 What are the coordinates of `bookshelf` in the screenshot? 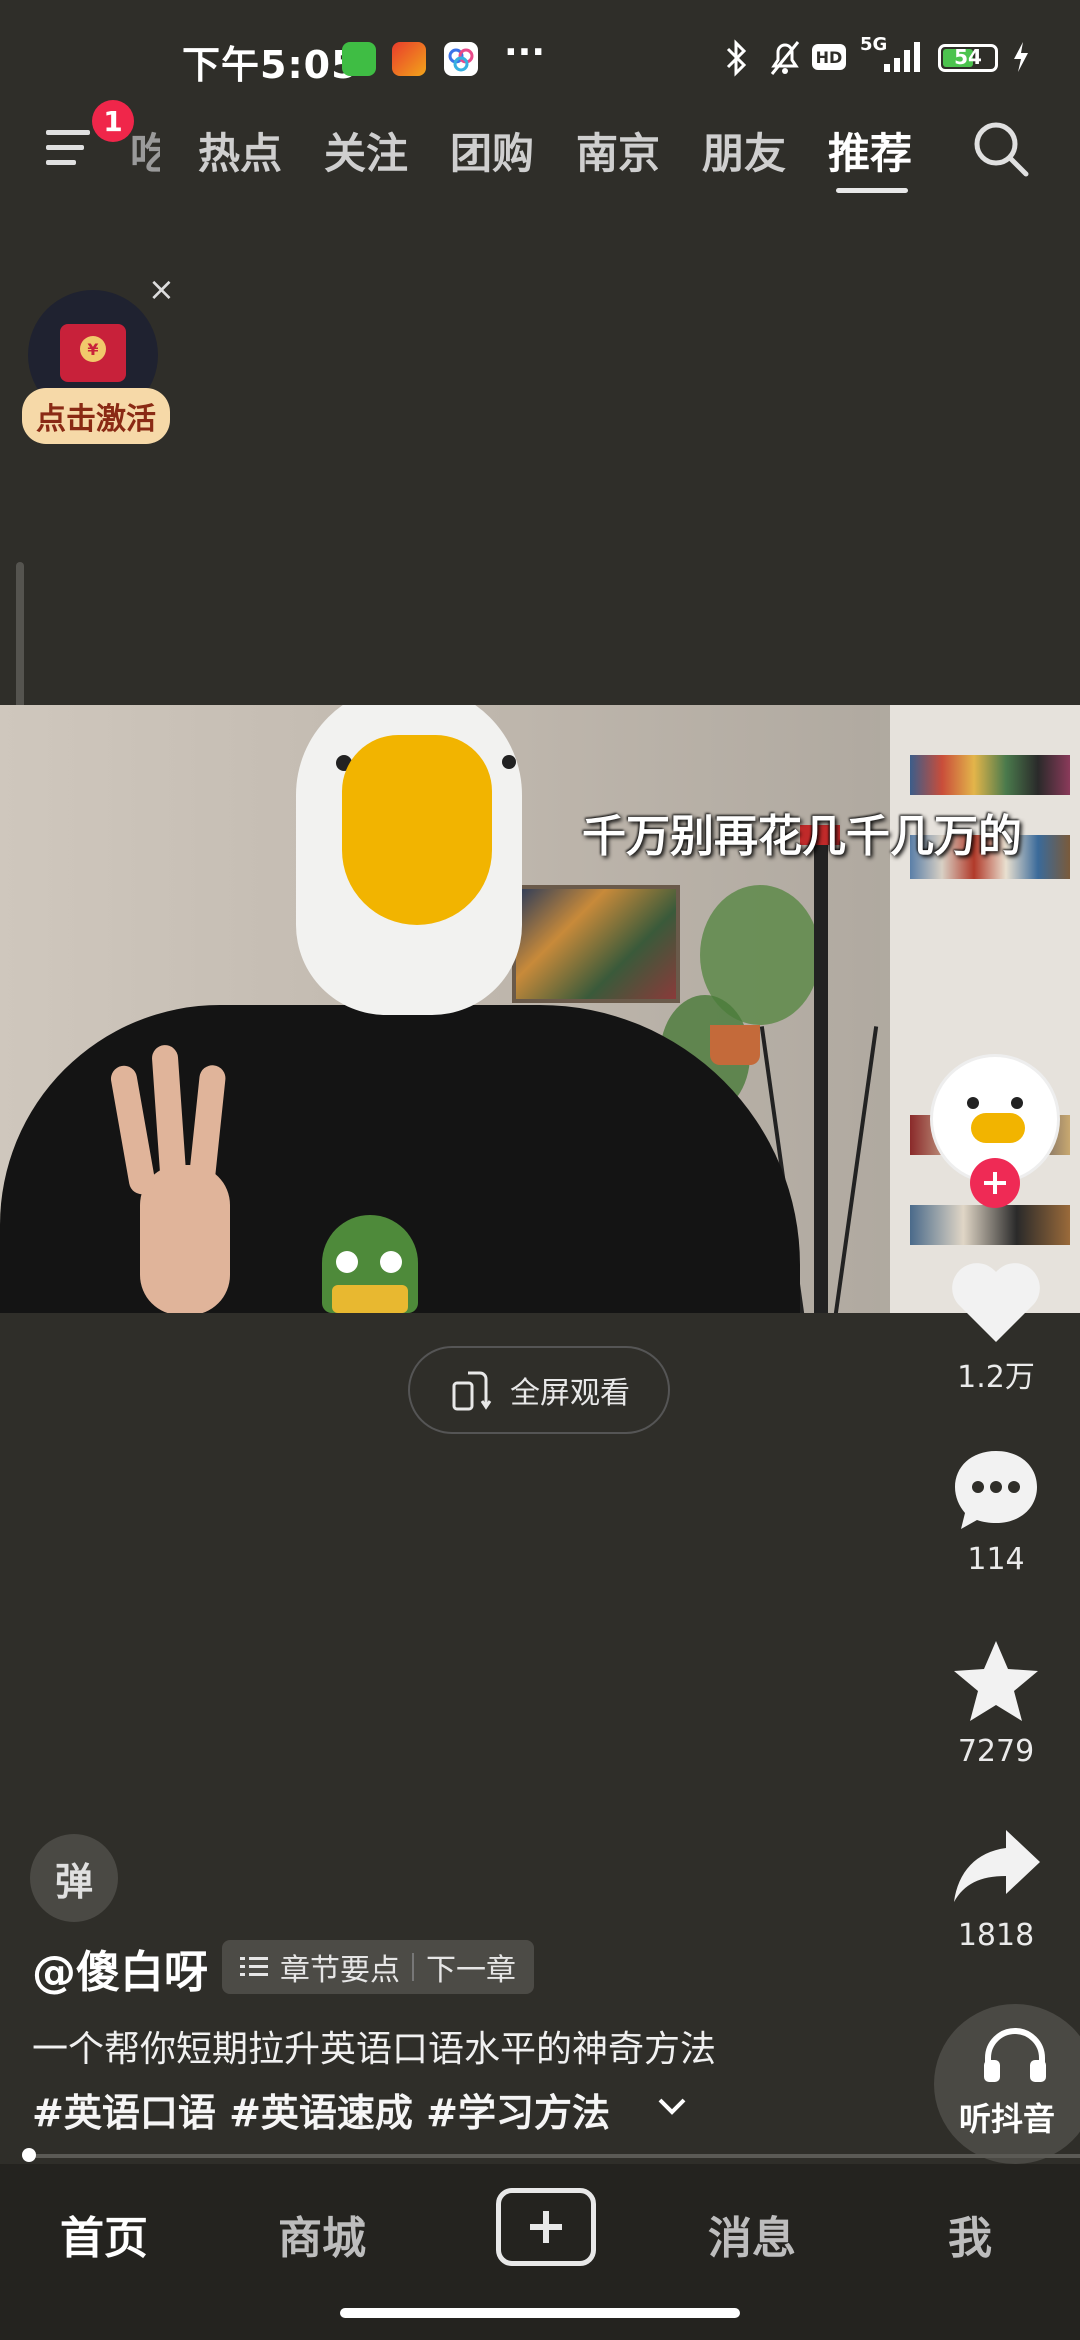 It's located at (985, 1009).